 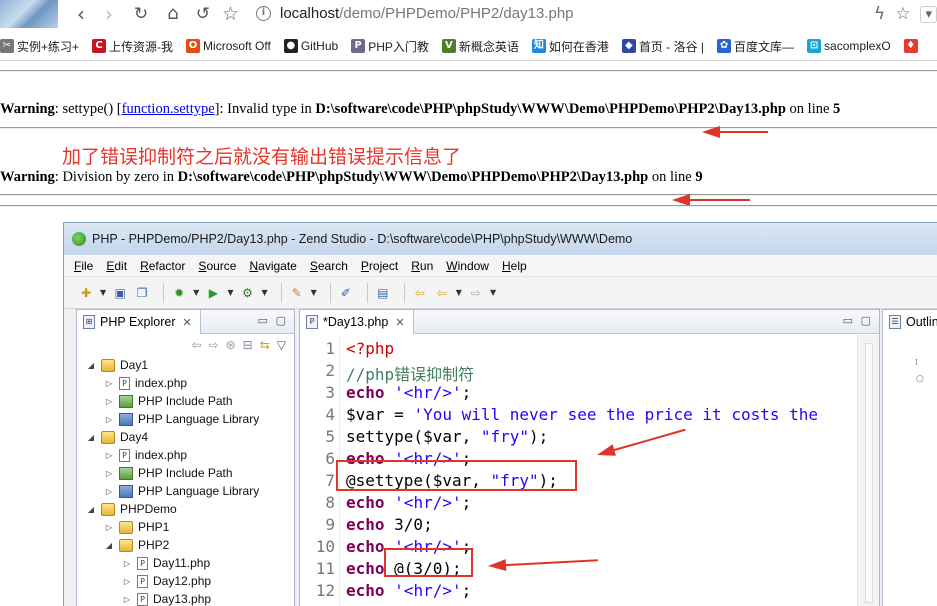 I want to click on menu-edit: Edit, so click(x=116, y=266).